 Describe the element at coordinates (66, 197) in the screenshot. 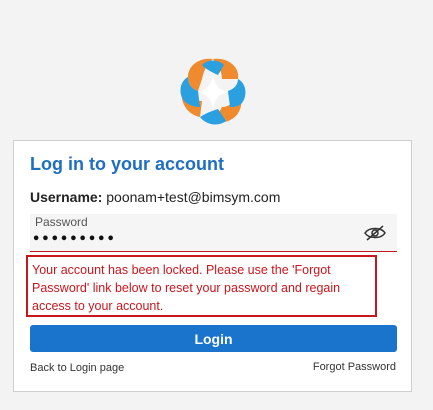

I see `username-label: Username:` at that location.